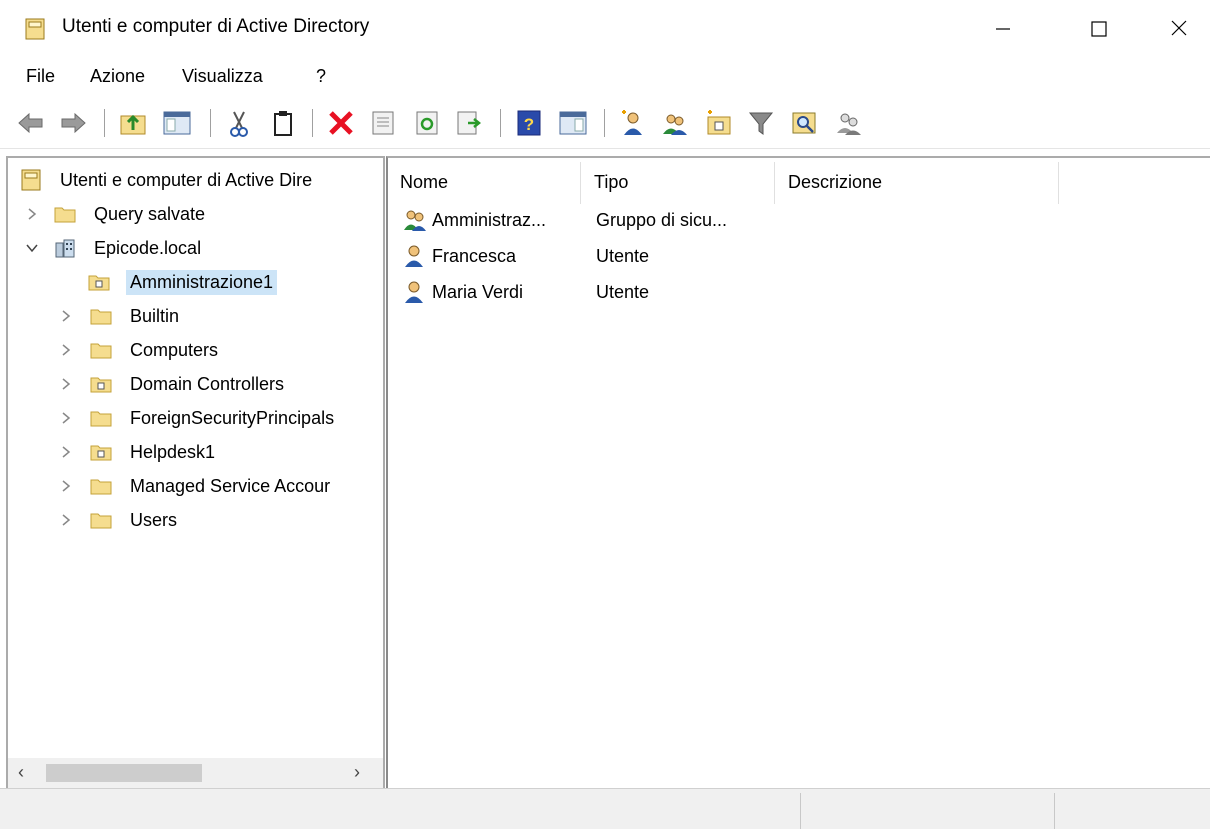 The height and width of the screenshot is (829, 1210). I want to click on status-bar, so click(605, 808).